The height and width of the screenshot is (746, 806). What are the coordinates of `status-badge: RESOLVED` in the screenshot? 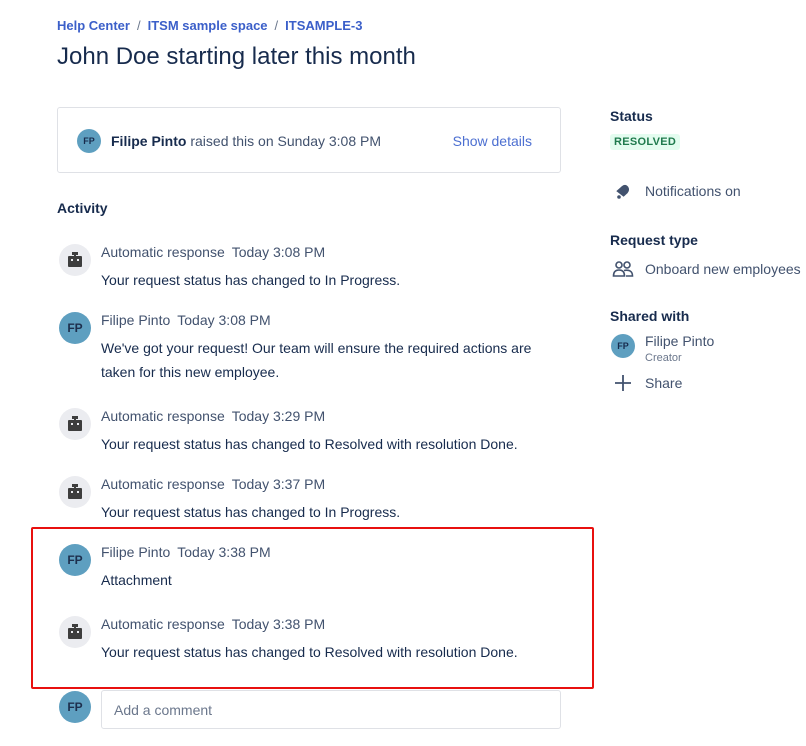 It's located at (645, 142).